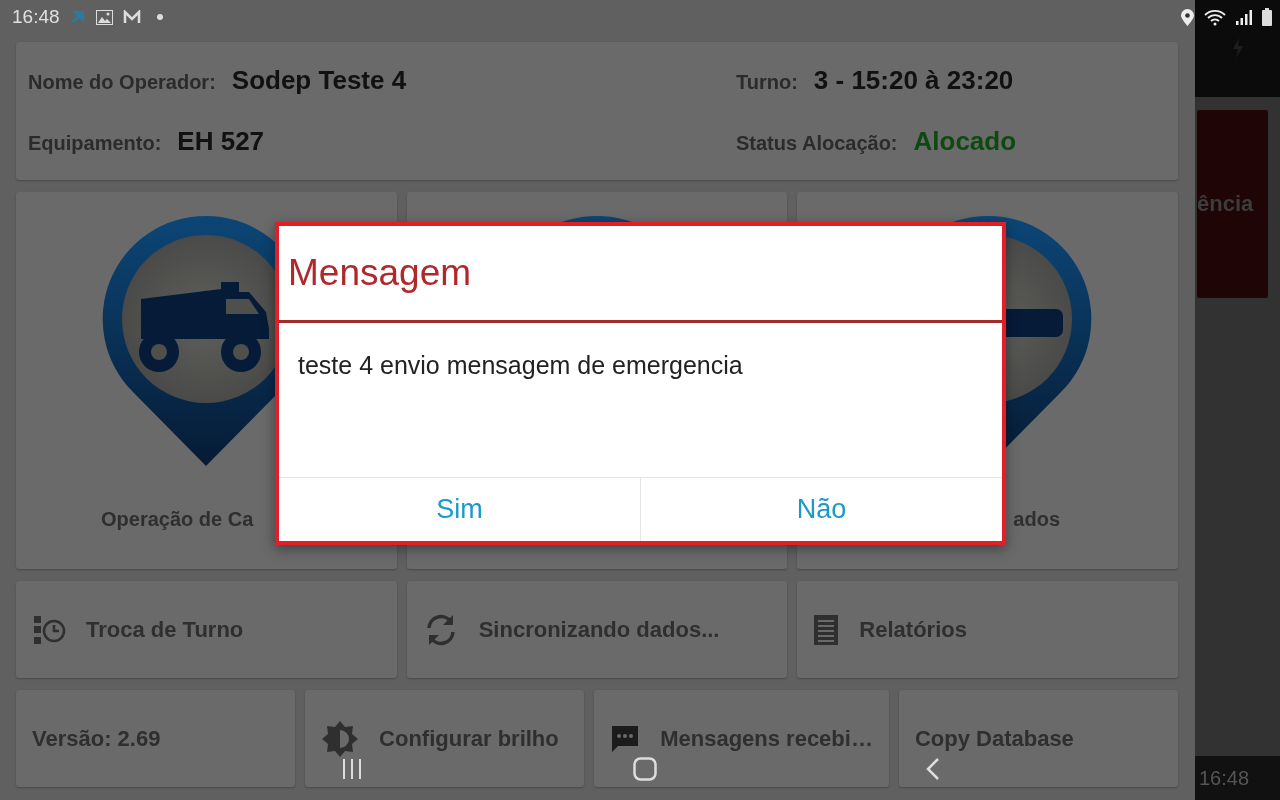 Image resolution: width=1280 pixels, height=800 pixels. I want to click on field-value: EH 527, so click(221, 141).